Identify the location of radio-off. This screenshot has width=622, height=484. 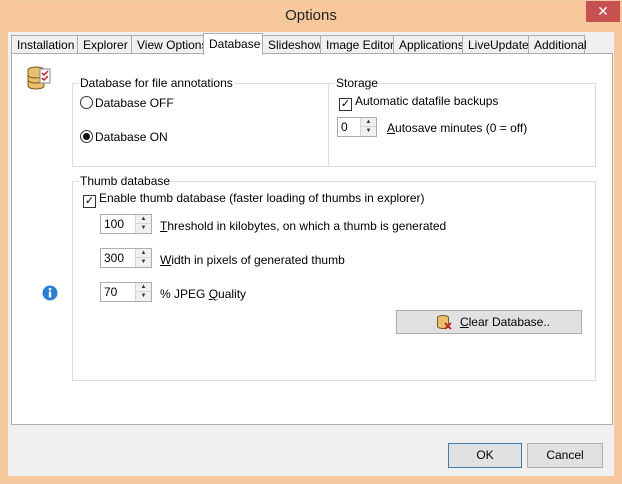
(86, 102).